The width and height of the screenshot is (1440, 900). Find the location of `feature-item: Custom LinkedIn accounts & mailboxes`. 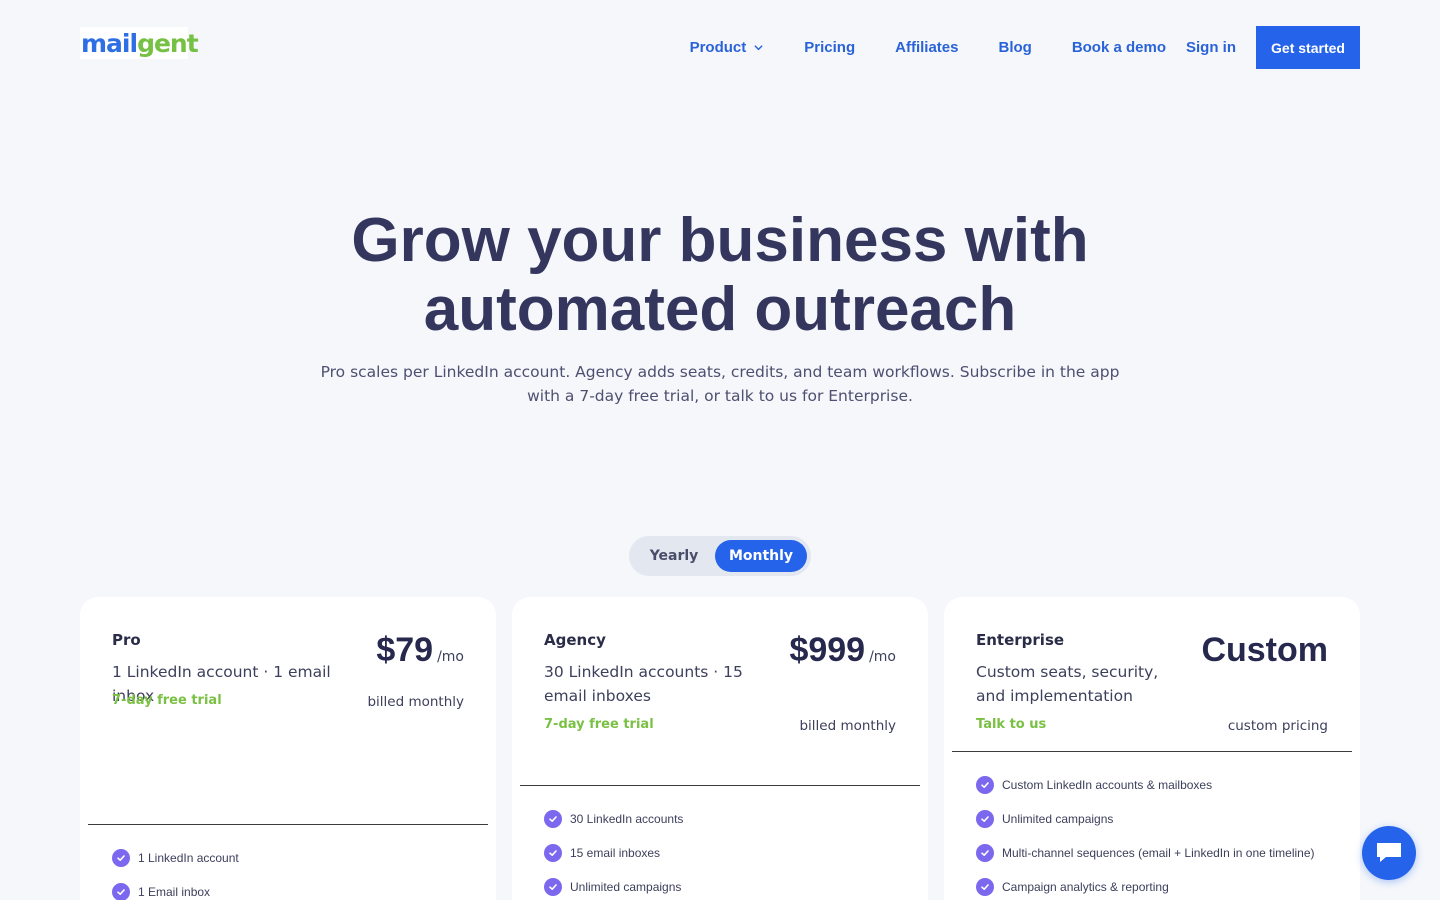

feature-item: Custom LinkedIn accounts & mailboxes is located at coordinates (1145, 785).